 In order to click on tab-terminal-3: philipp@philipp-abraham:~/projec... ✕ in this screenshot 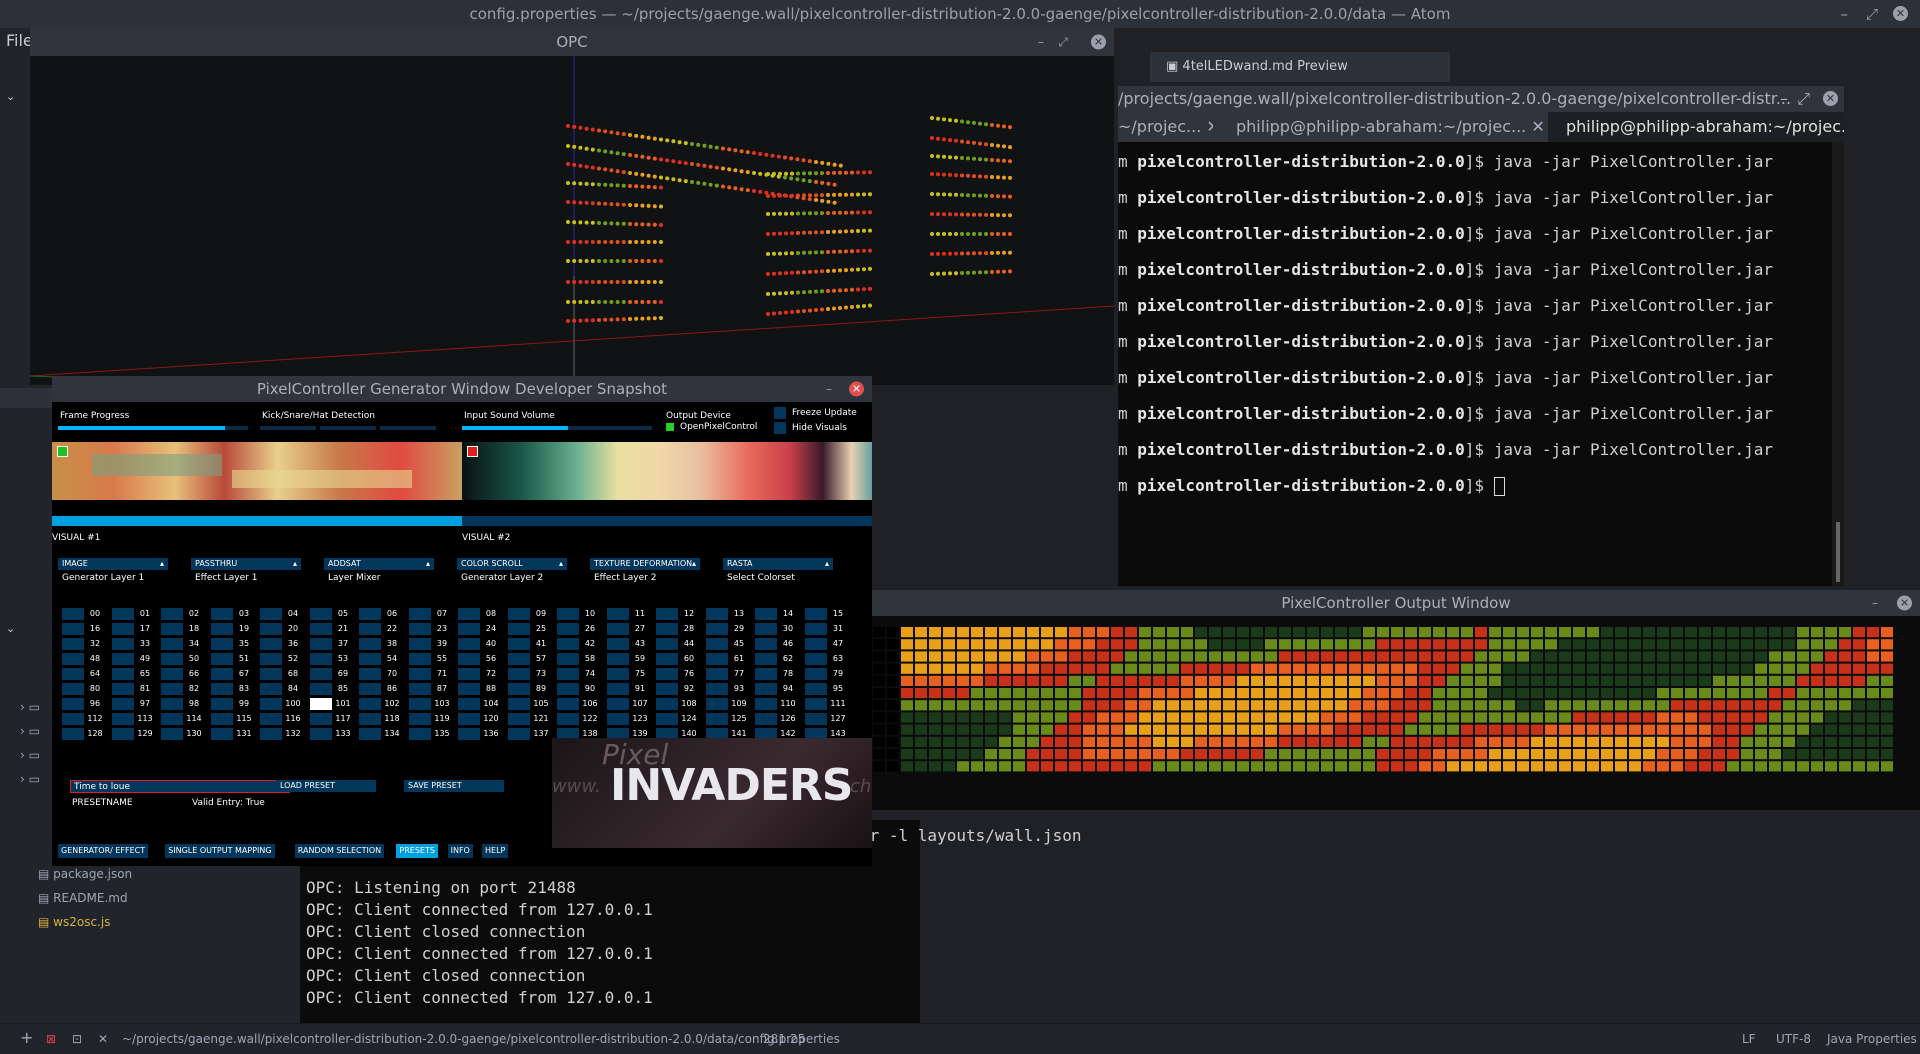, I will do `click(1696, 127)`.